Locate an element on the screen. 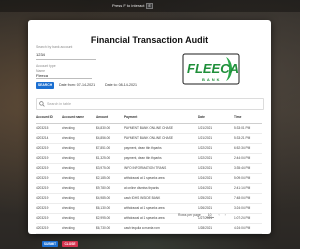  close-button: CLOSE is located at coordinates (70, 244).